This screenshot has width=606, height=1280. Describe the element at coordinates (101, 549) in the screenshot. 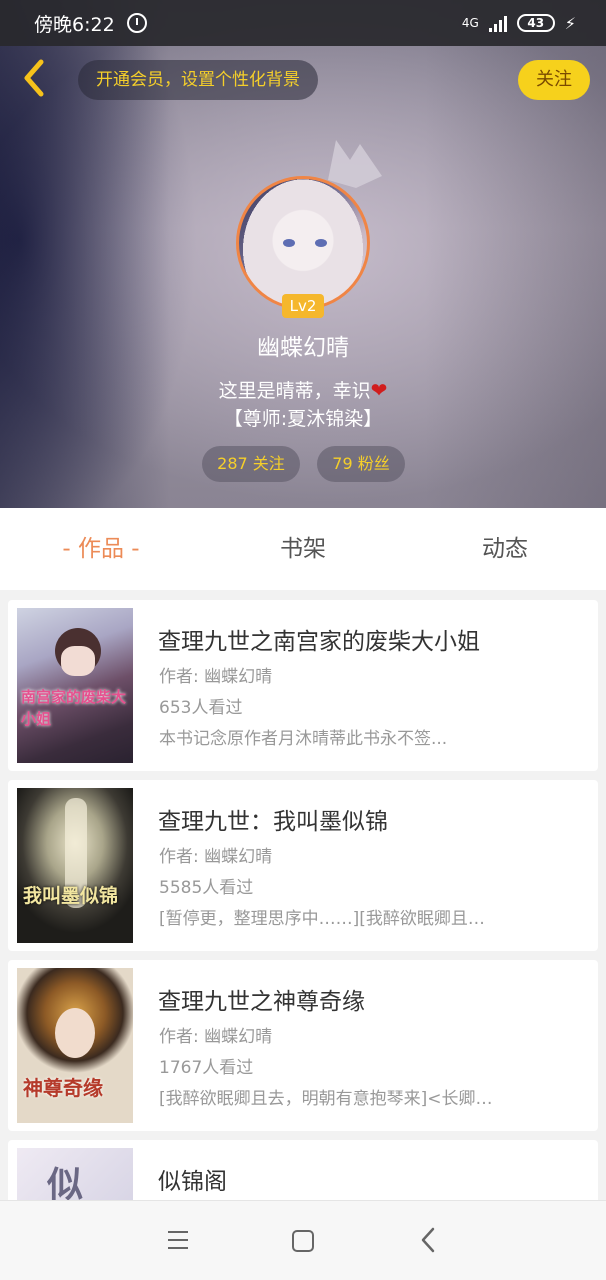

I see `tab-works: - 作品 -` at that location.